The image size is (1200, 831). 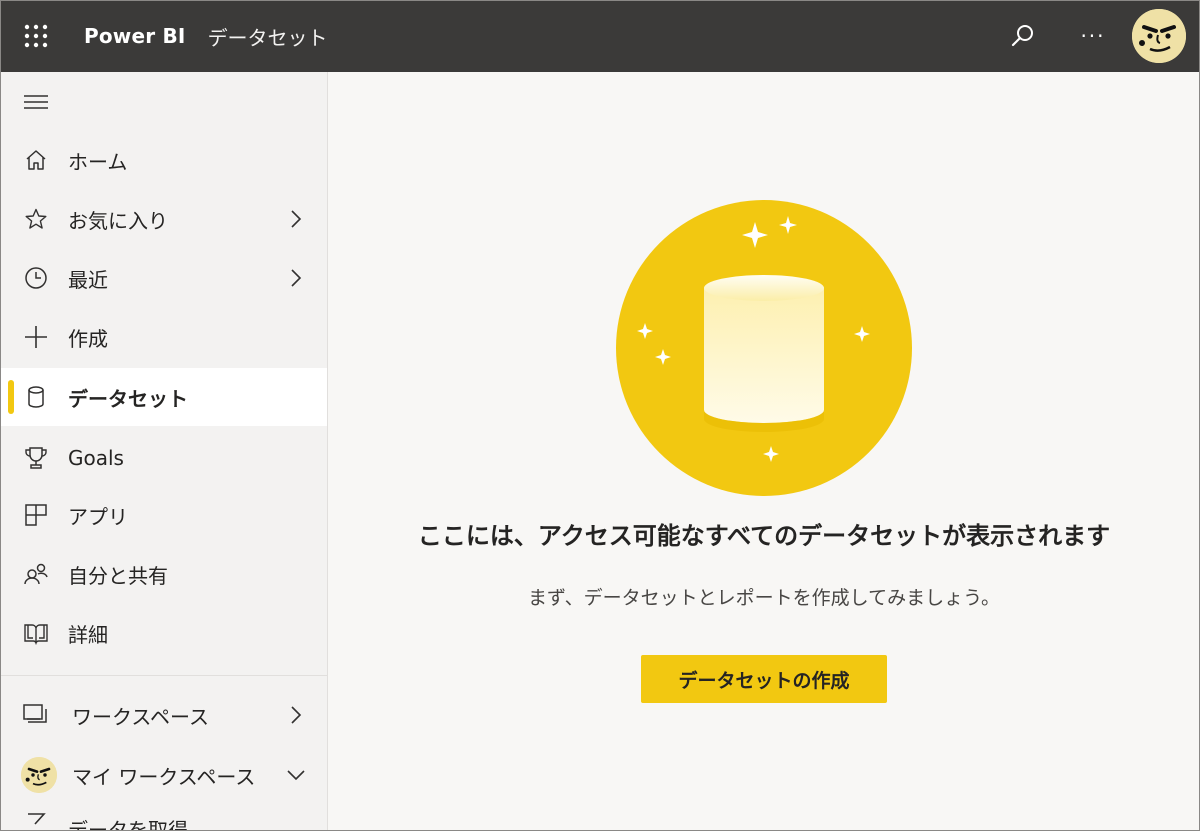 What do you see at coordinates (163, 633) in the screenshot?
I see `nav-item-learn: 詳細` at bounding box center [163, 633].